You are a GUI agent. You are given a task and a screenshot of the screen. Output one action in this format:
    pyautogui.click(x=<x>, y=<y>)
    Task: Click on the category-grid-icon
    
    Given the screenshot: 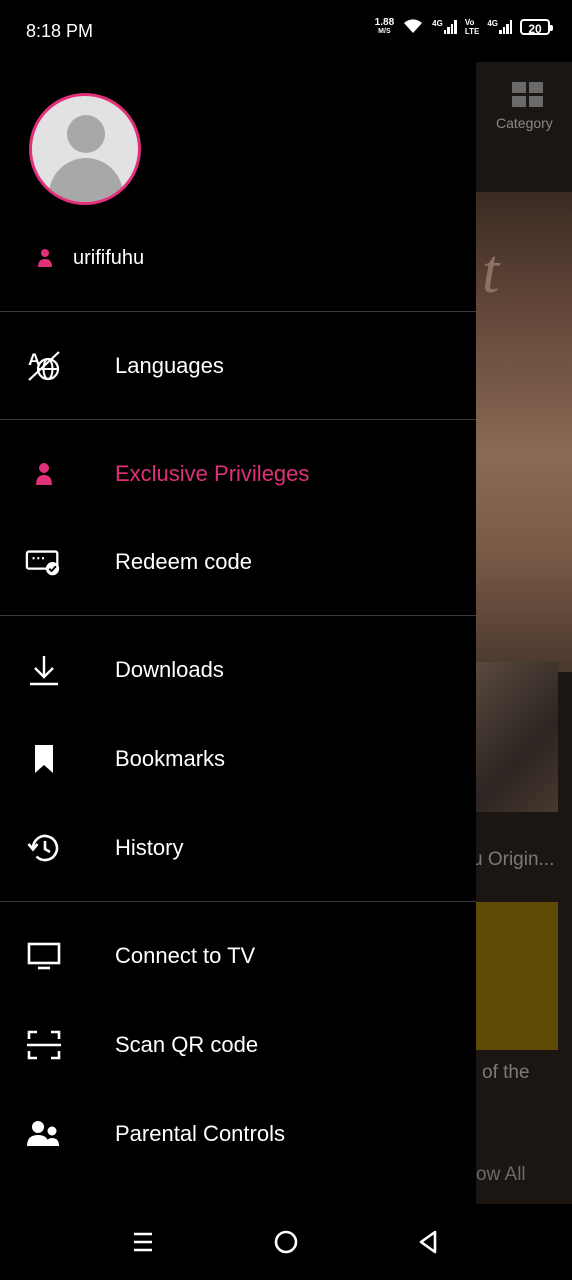 What is the action you would take?
    pyautogui.click(x=528, y=95)
    